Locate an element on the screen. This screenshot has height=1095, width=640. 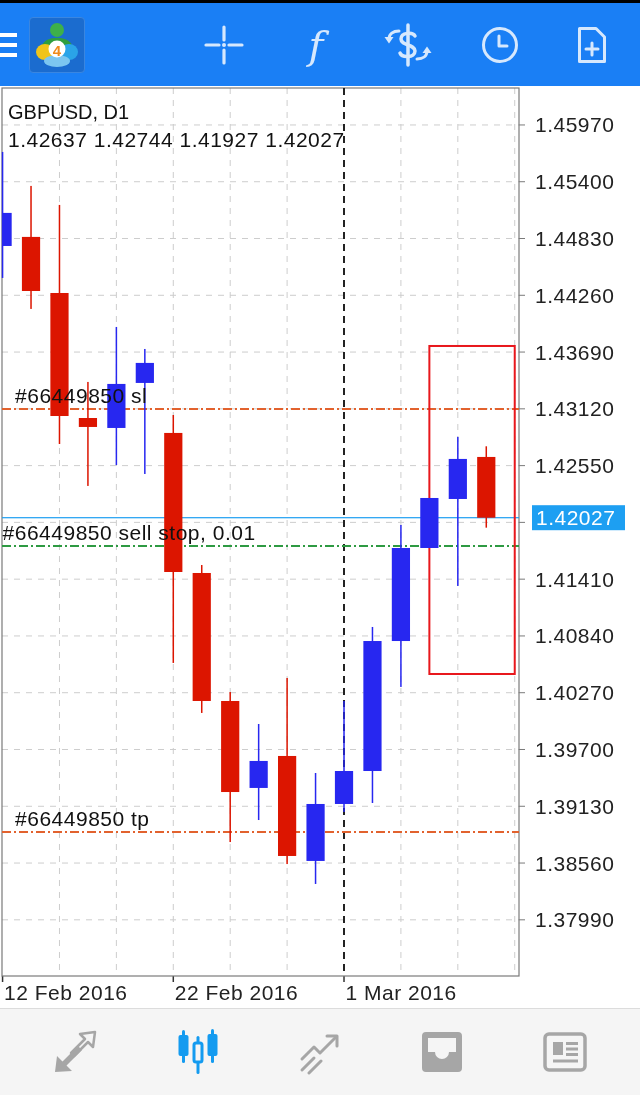
price-axis-label: 1.45970 is located at coordinates (575, 125).